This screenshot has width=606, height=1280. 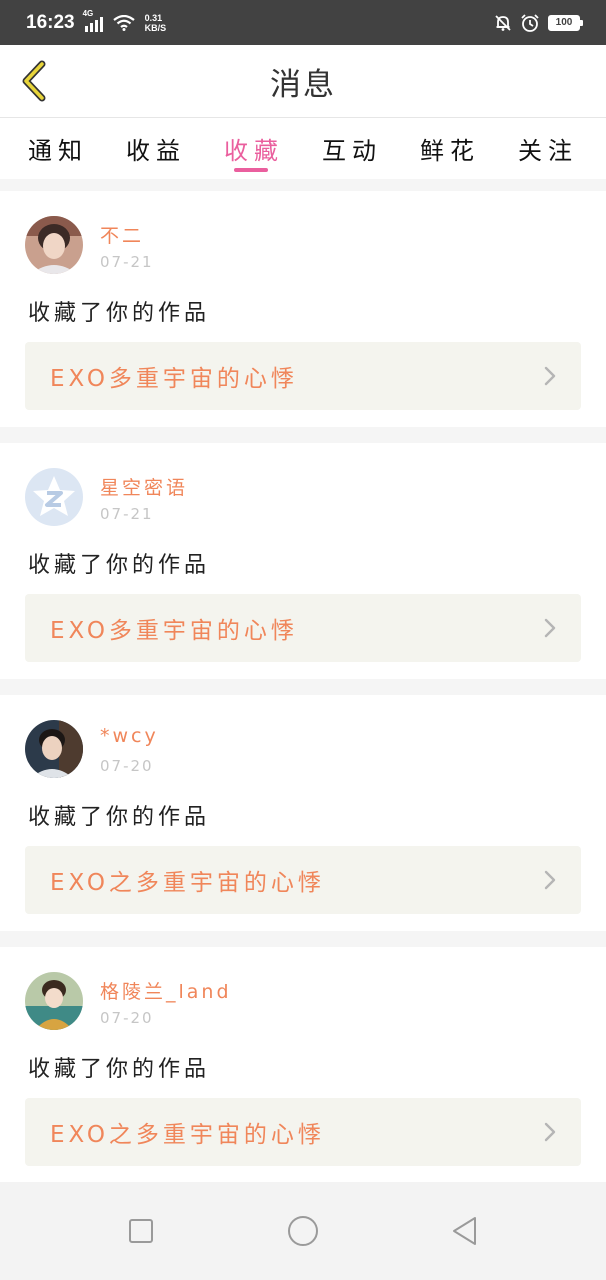 I want to click on network-speed: 0.31 KB/S, so click(x=156, y=23).